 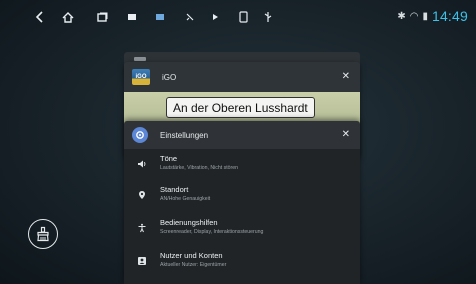 I want to click on app-icon, so click(x=140, y=59).